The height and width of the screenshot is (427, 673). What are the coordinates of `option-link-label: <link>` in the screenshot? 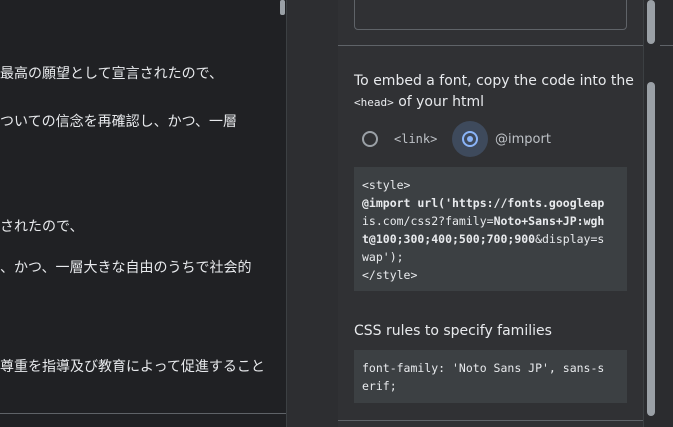 It's located at (416, 139).